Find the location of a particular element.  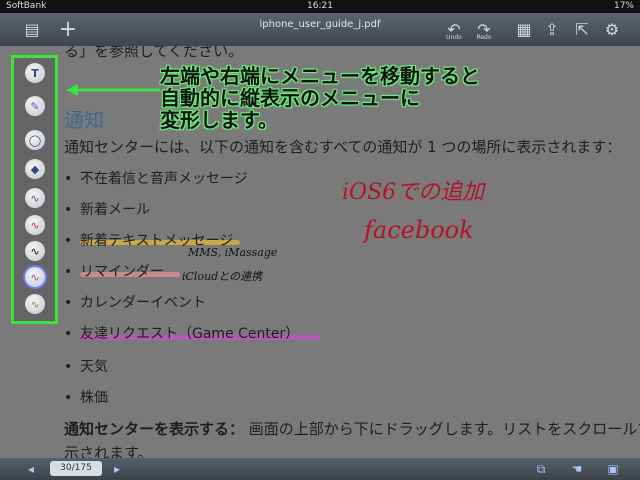

stroke-preset-brown-icon: ∿ is located at coordinates (35, 304).